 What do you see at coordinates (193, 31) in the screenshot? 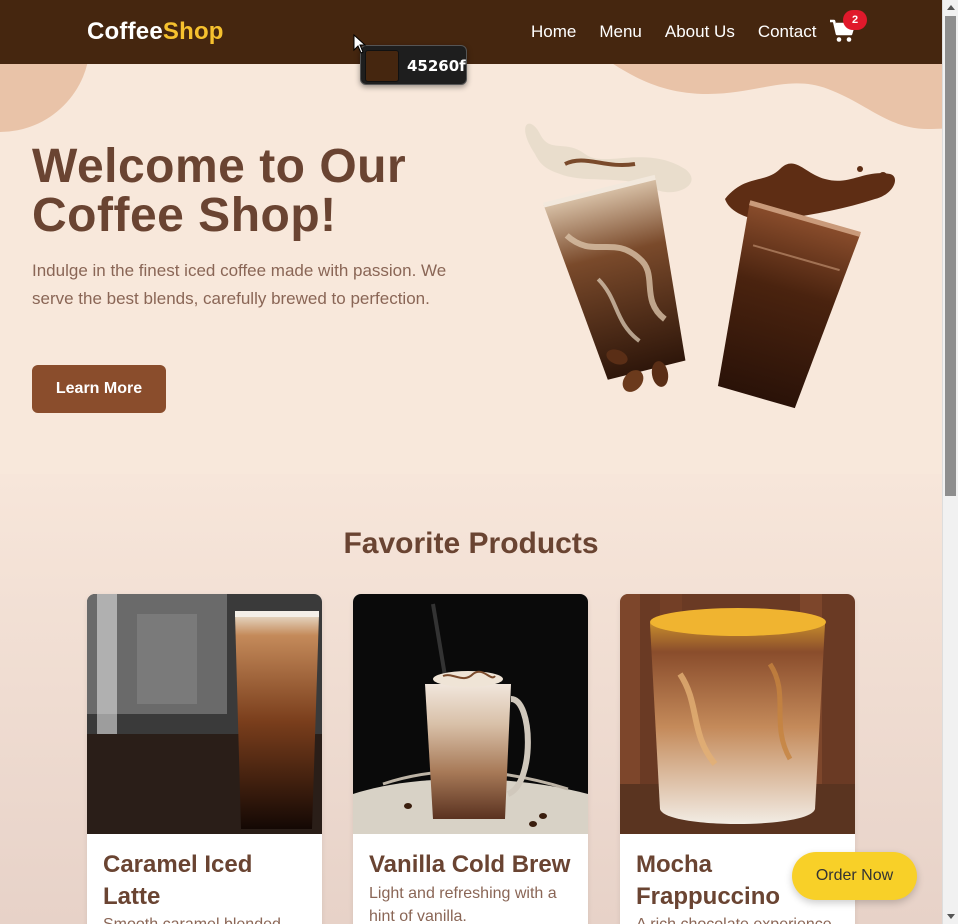
I see `logo-text-shop: Shop` at bounding box center [193, 31].